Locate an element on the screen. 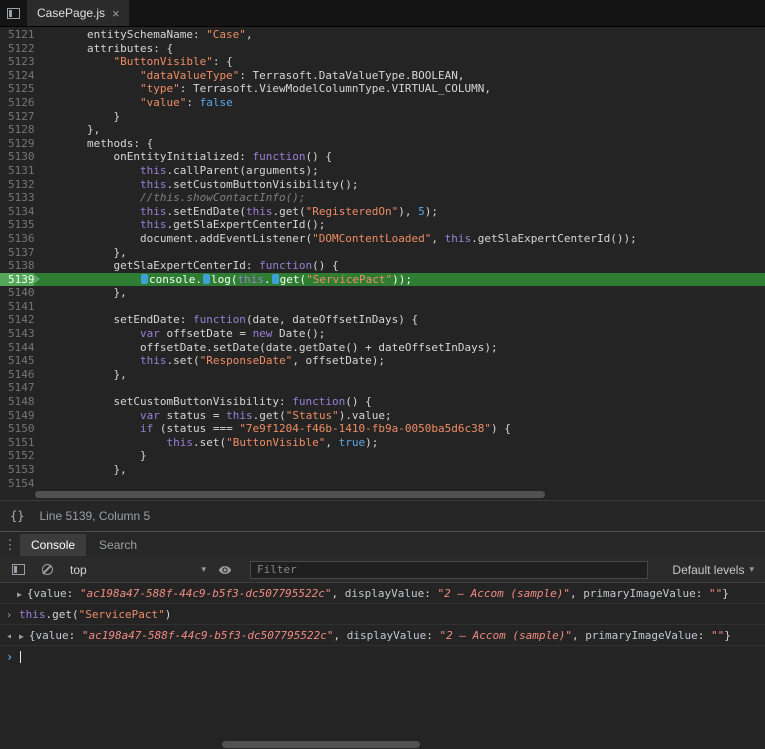 The image size is (765, 749). tab-console: Console is located at coordinates (53, 544).